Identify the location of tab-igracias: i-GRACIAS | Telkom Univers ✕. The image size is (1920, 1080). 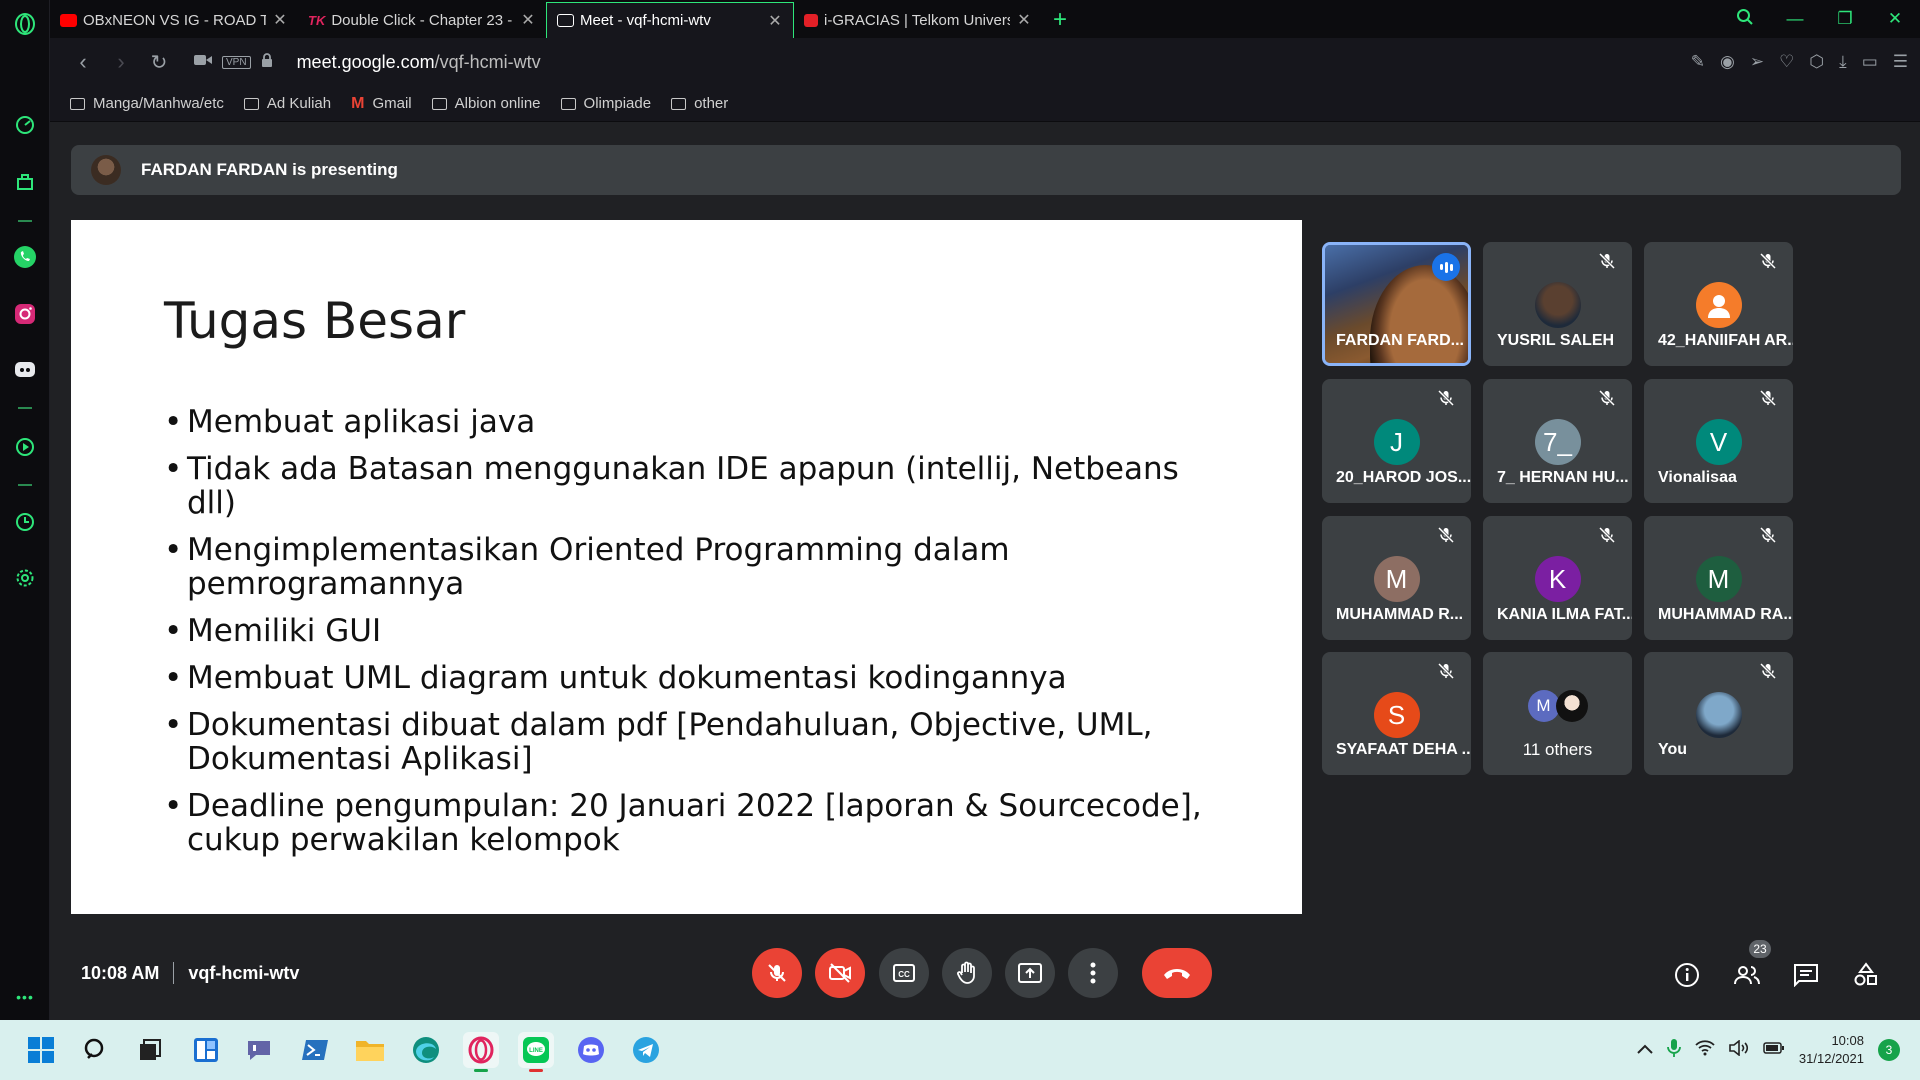
(918, 20).